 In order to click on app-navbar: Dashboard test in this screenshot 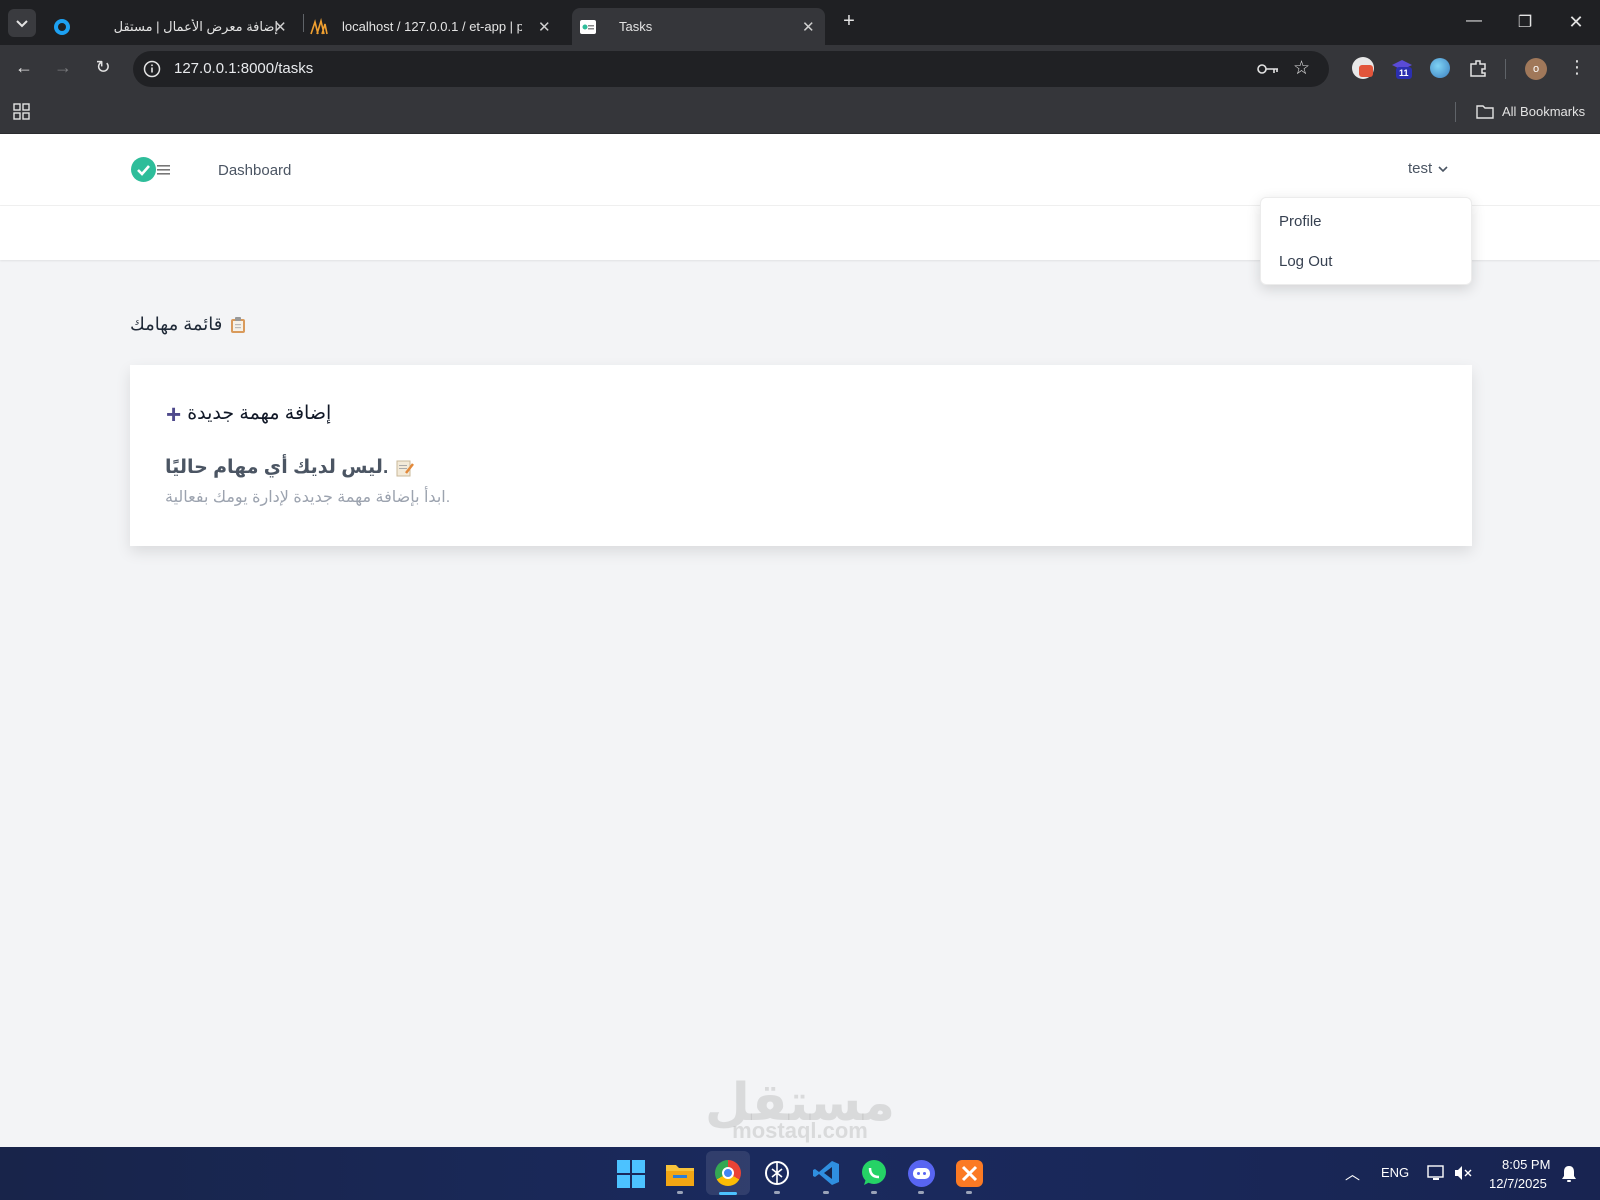, I will do `click(800, 170)`.